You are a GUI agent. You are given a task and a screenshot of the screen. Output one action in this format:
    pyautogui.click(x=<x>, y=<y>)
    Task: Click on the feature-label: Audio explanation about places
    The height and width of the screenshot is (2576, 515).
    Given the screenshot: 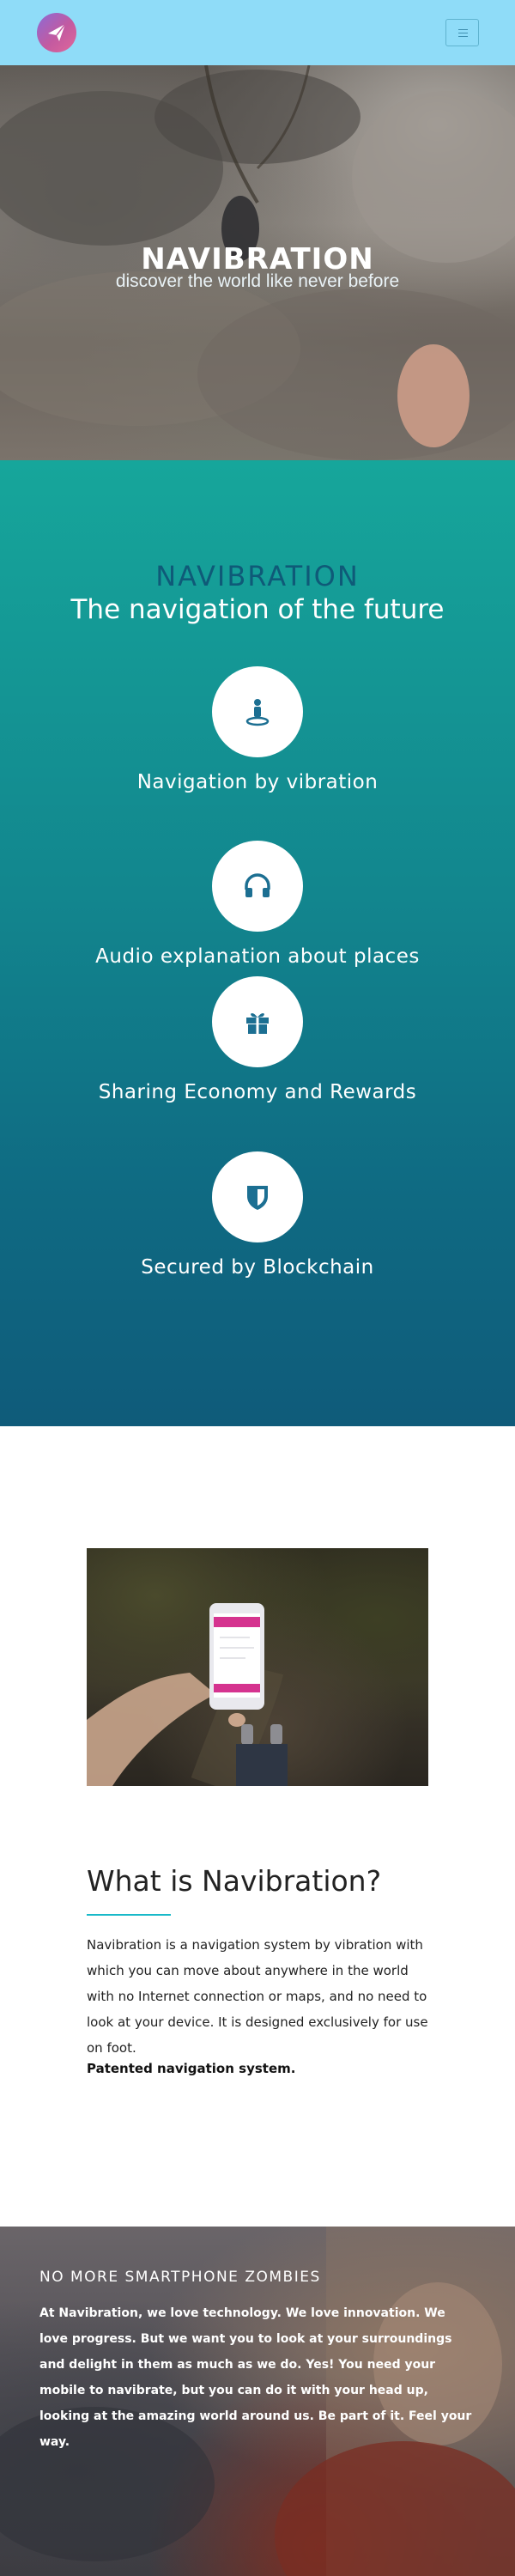 What is the action you would take?
    pyautogui.click(x=257, y=957)
    